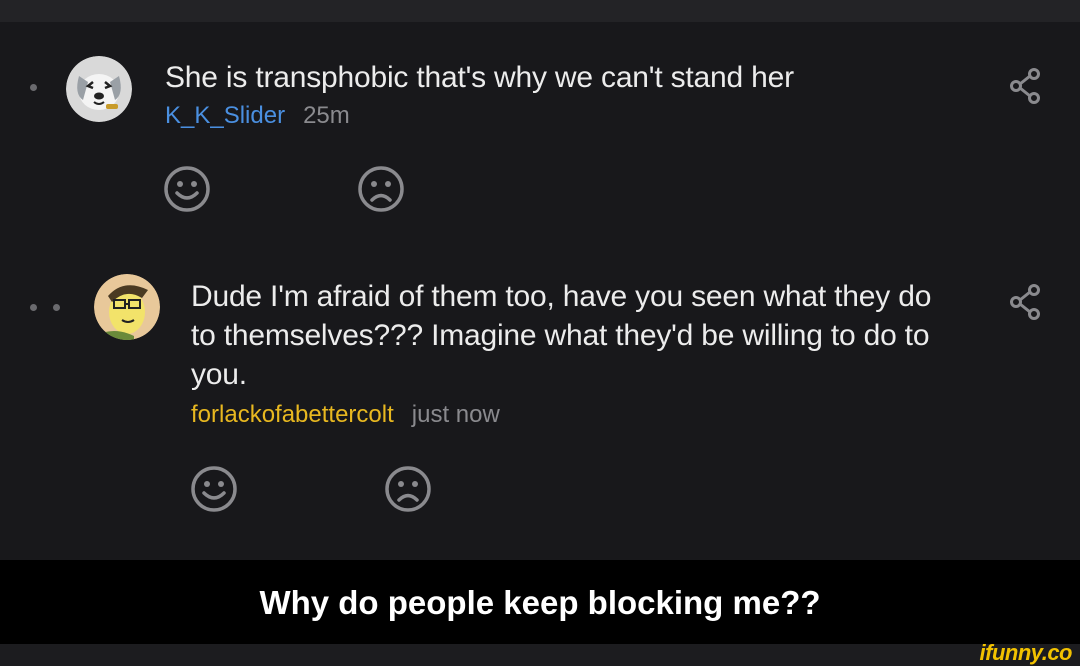 This screenshot has height=666, width=1080. I want to click on meme-caption: Why do people keep blocking me??, so click(540, 602).